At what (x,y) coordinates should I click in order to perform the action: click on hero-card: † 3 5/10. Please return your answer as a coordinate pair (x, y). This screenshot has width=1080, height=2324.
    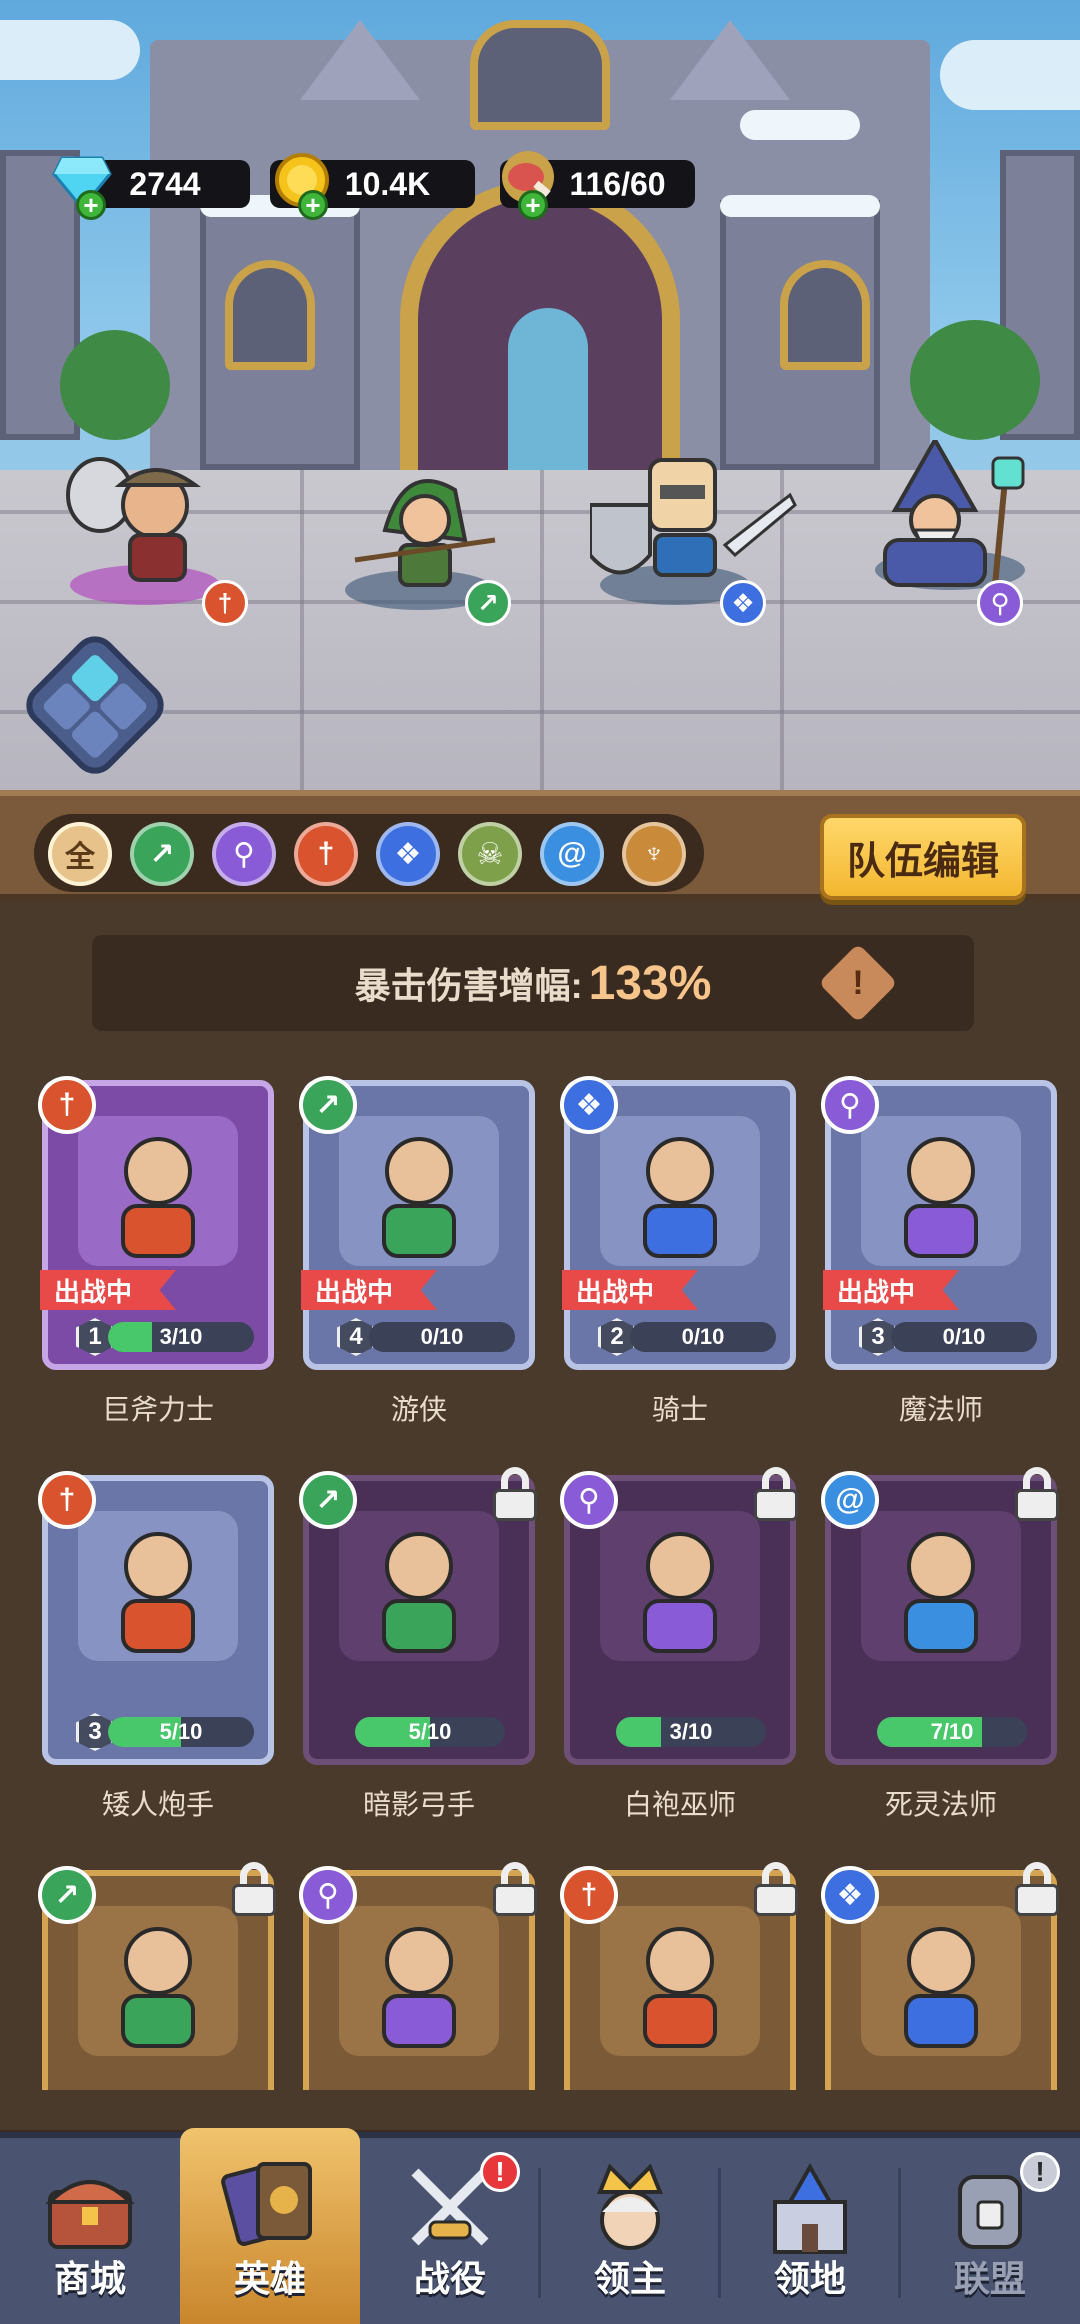
    Looking at the image, I should click on (156, 1618).